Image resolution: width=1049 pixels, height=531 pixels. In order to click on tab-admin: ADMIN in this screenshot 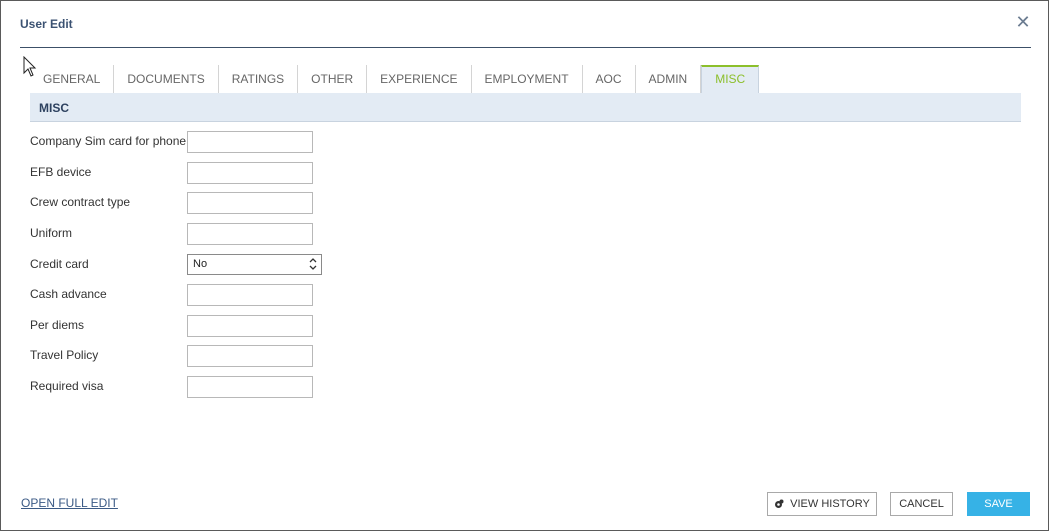, I will do `click(669, 79)`.